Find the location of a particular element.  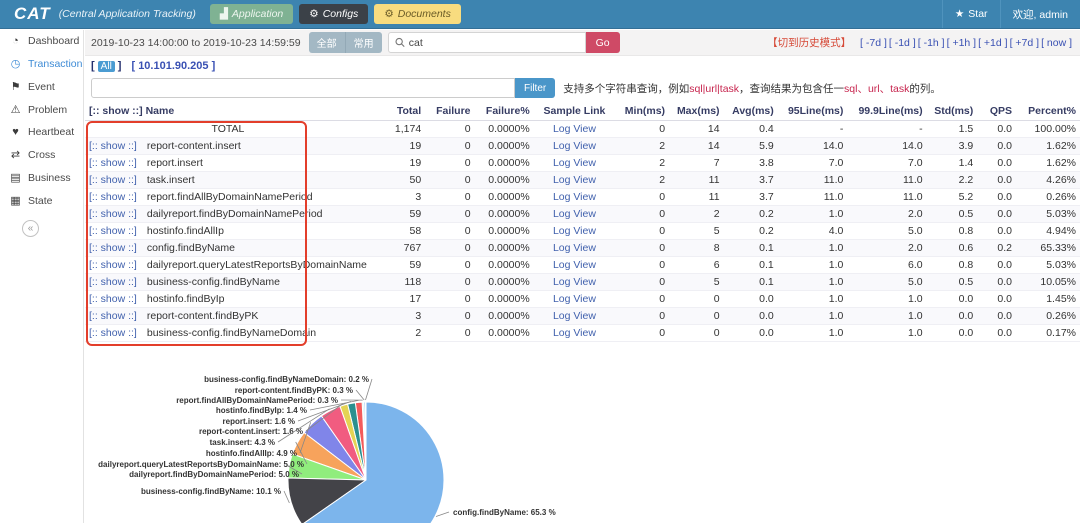

chart-grid-icon: ▦ is located at coordinates (15, 201).